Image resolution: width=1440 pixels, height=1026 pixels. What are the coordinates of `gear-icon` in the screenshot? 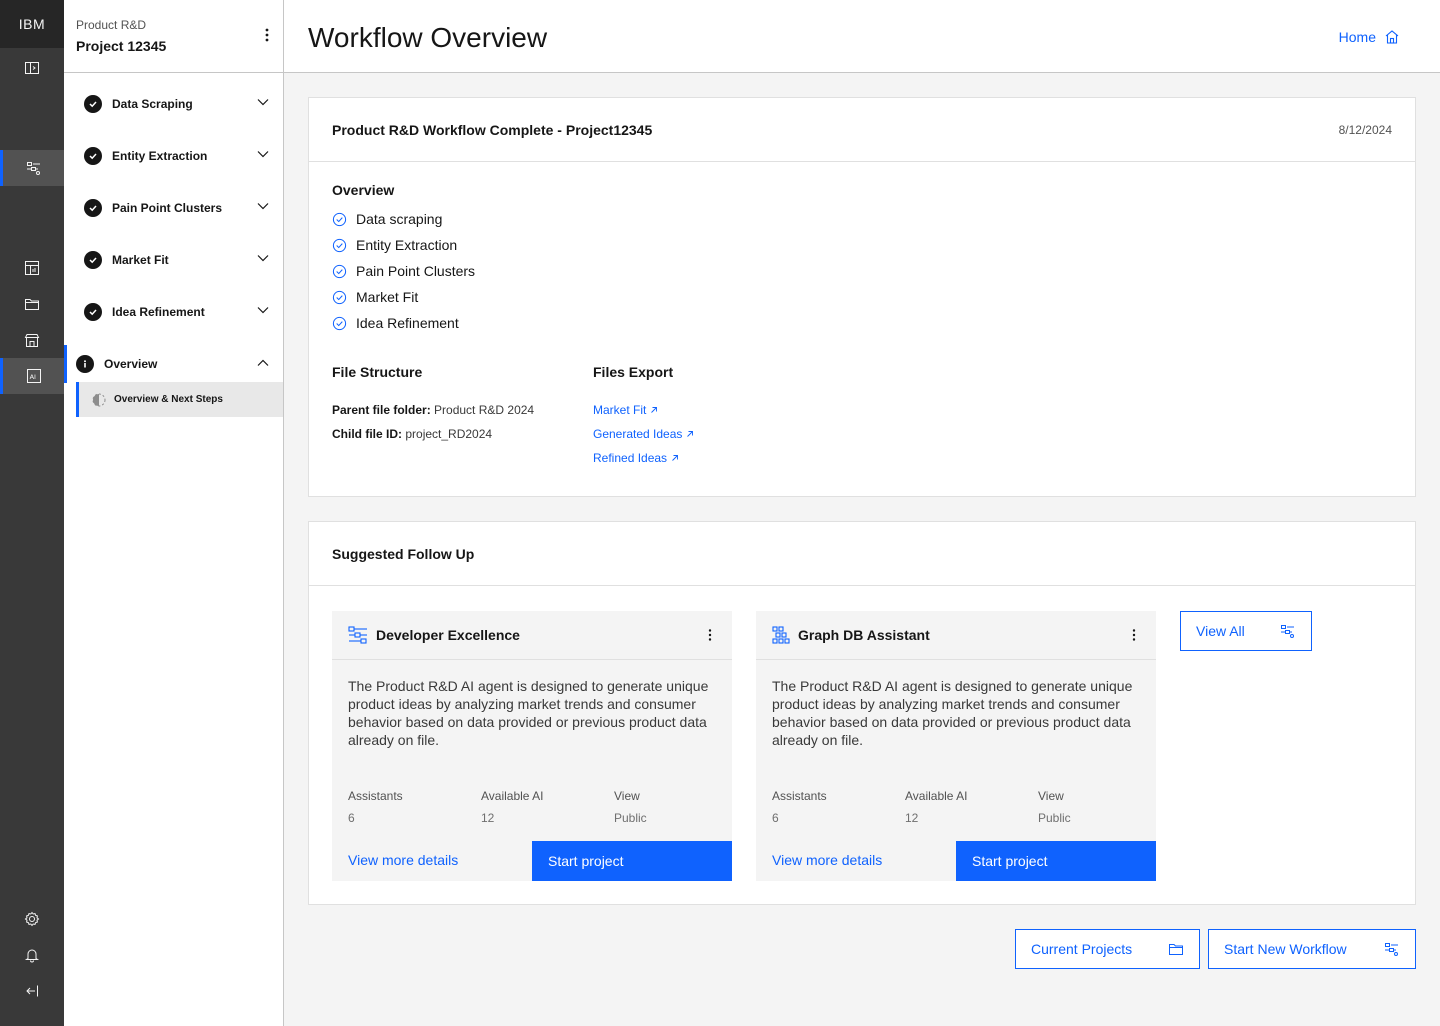 It's located at (32, 919).